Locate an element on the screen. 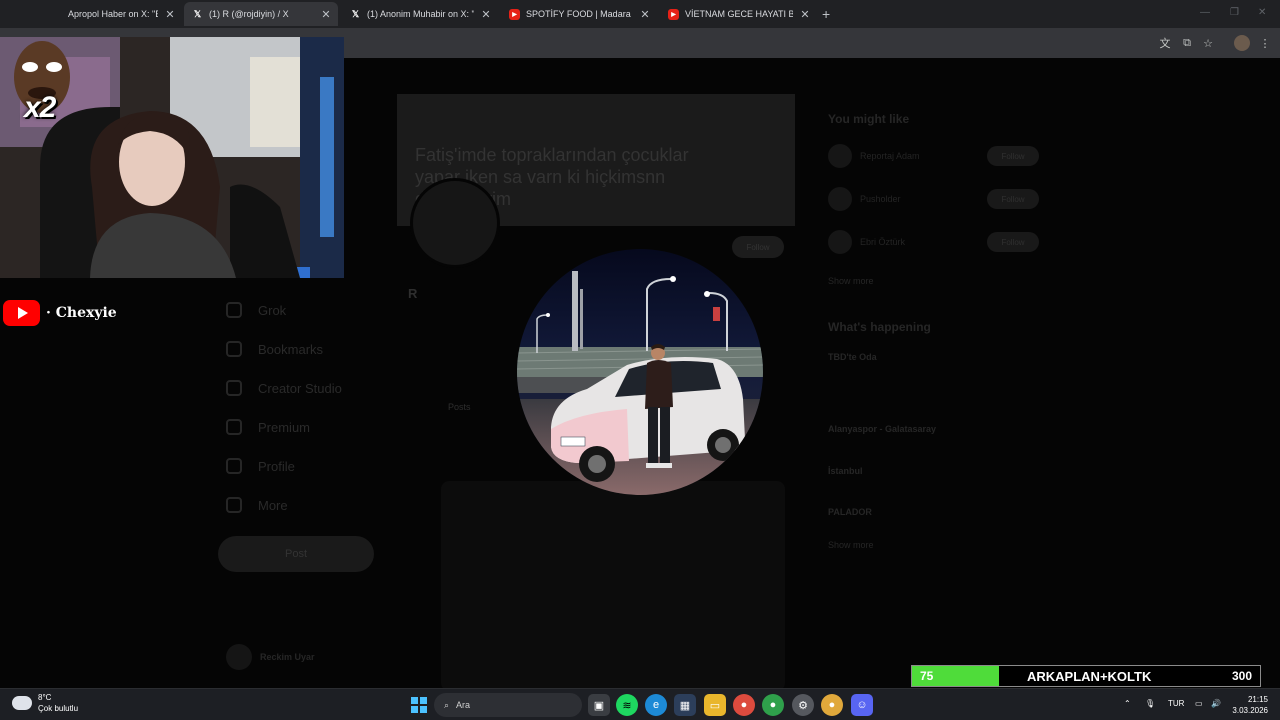 The image size is (1280, 720). clock-date: 3.03.2026 is located at coordinates (1250, 710).